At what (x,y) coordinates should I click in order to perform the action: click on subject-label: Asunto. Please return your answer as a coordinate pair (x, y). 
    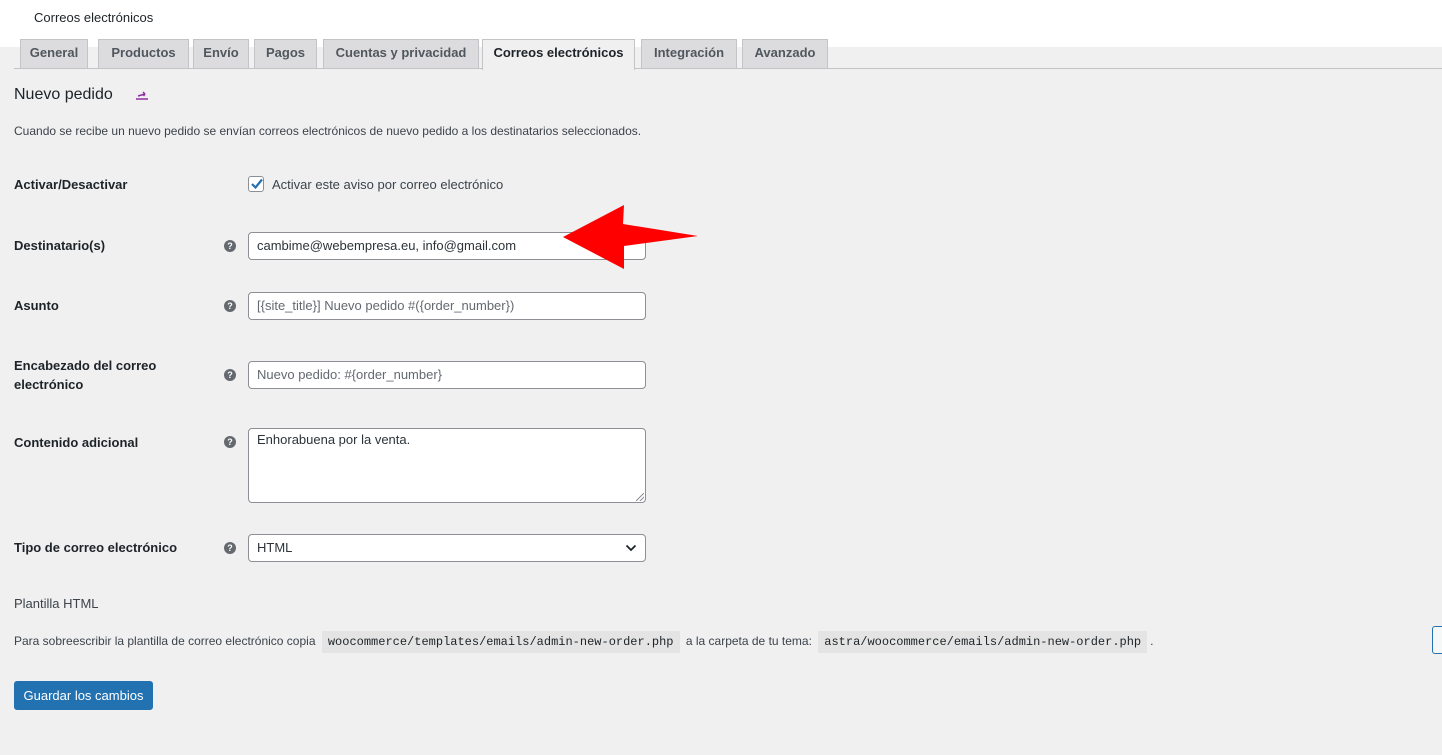
    Looking at the image, I should click on (36, 305).